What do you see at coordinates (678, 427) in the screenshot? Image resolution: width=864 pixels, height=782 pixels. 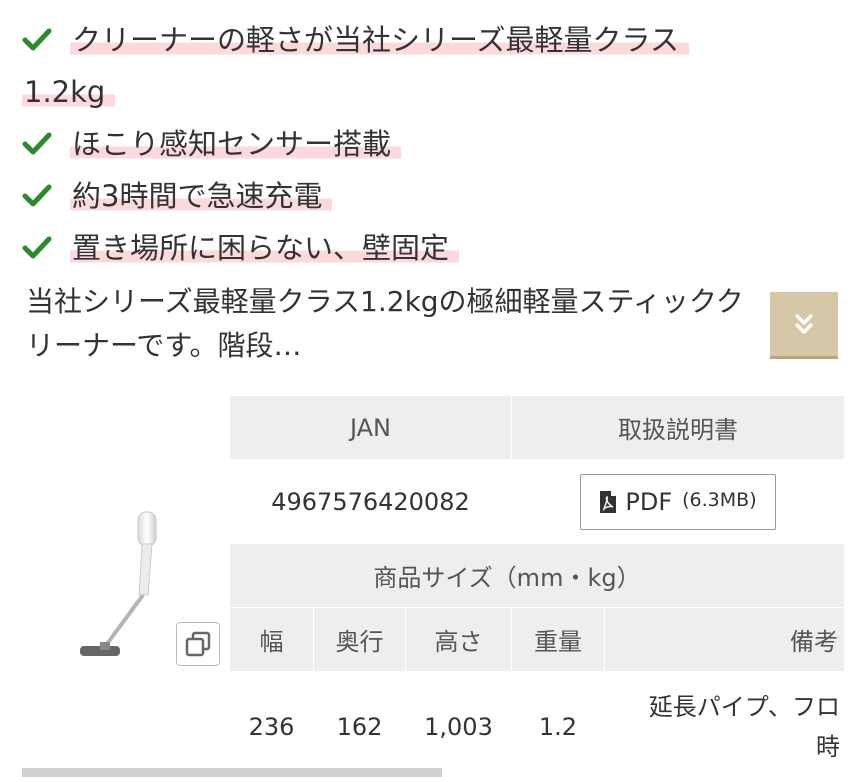 I see `manual-header: 取扱説明書` at bounding box center [678, 427].